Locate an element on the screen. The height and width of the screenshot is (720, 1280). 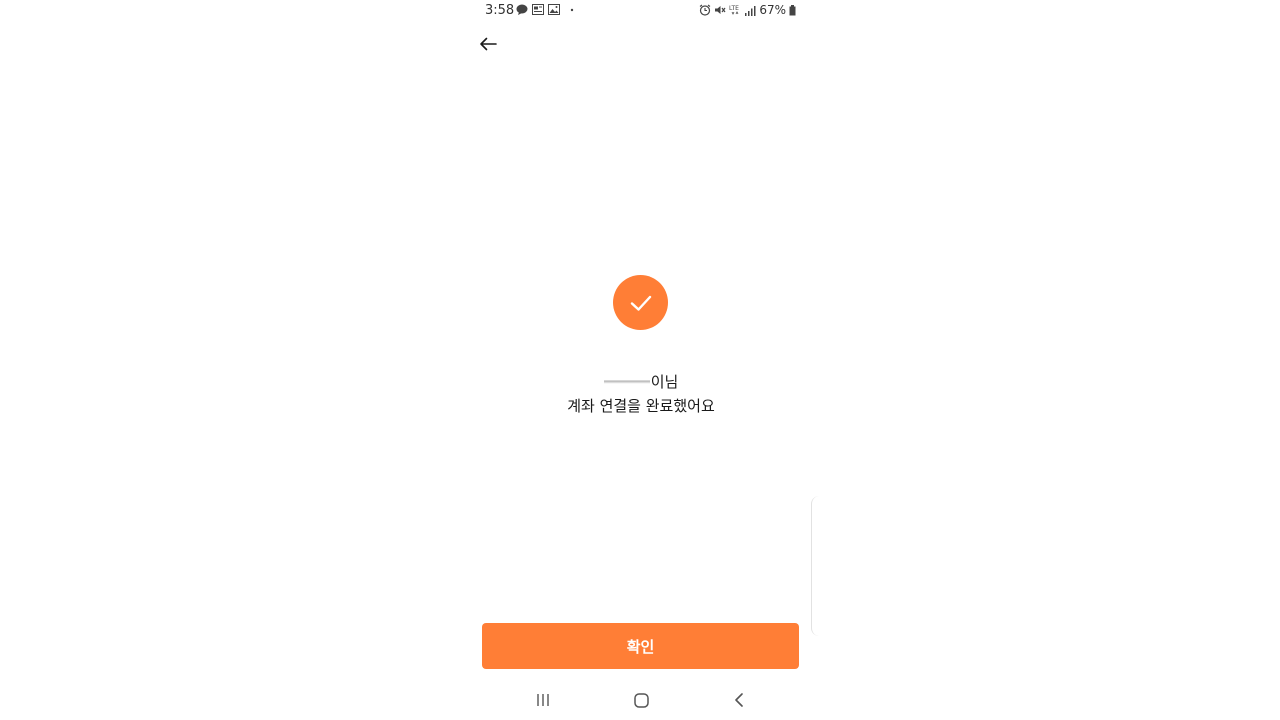
back-icon is located at coordinates (739, 700).